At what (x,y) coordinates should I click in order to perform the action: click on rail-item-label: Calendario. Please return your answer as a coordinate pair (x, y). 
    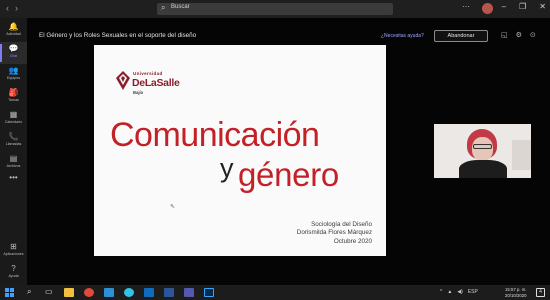
    Looking at the image, I should click on (13, 122).